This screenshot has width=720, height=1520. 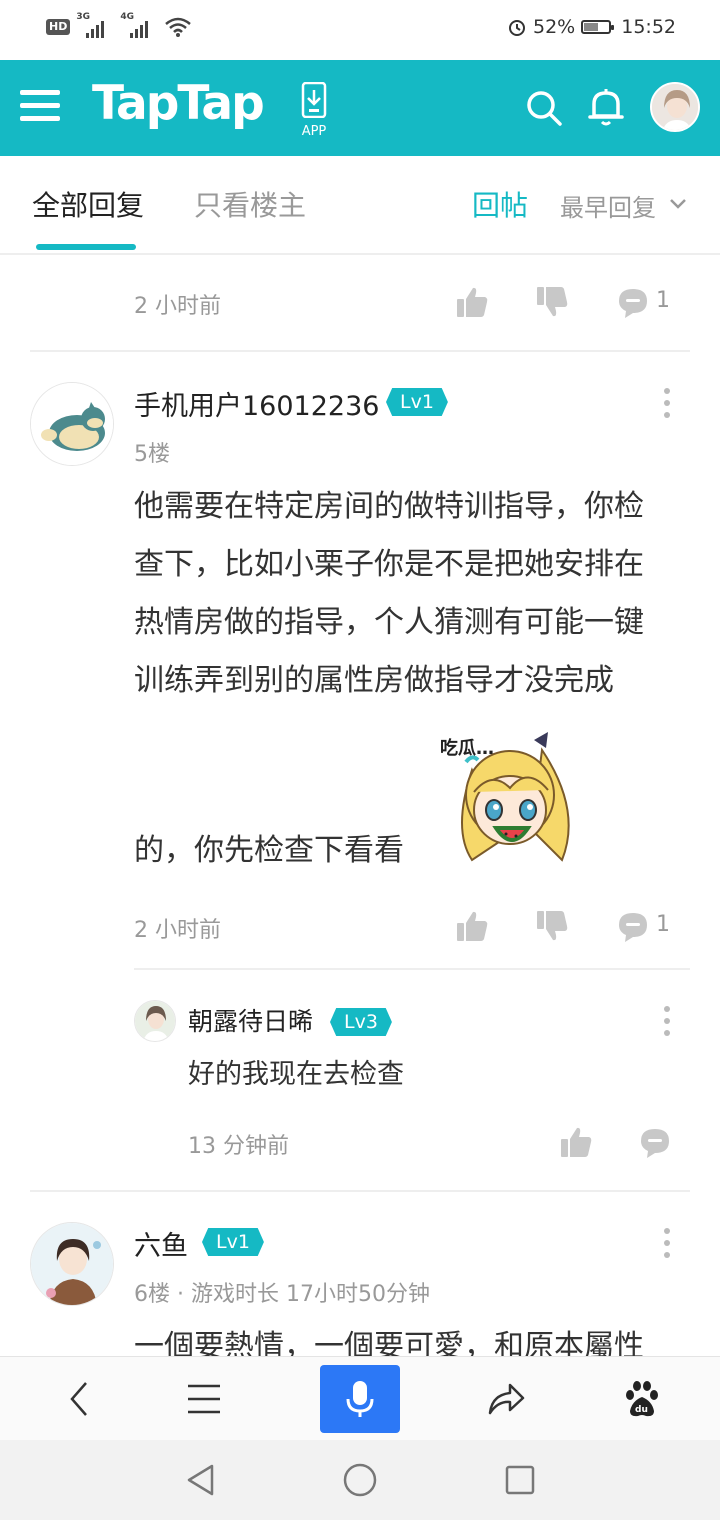 I want to click on taptap-logo: TapTap, so click(x=178, y=103).